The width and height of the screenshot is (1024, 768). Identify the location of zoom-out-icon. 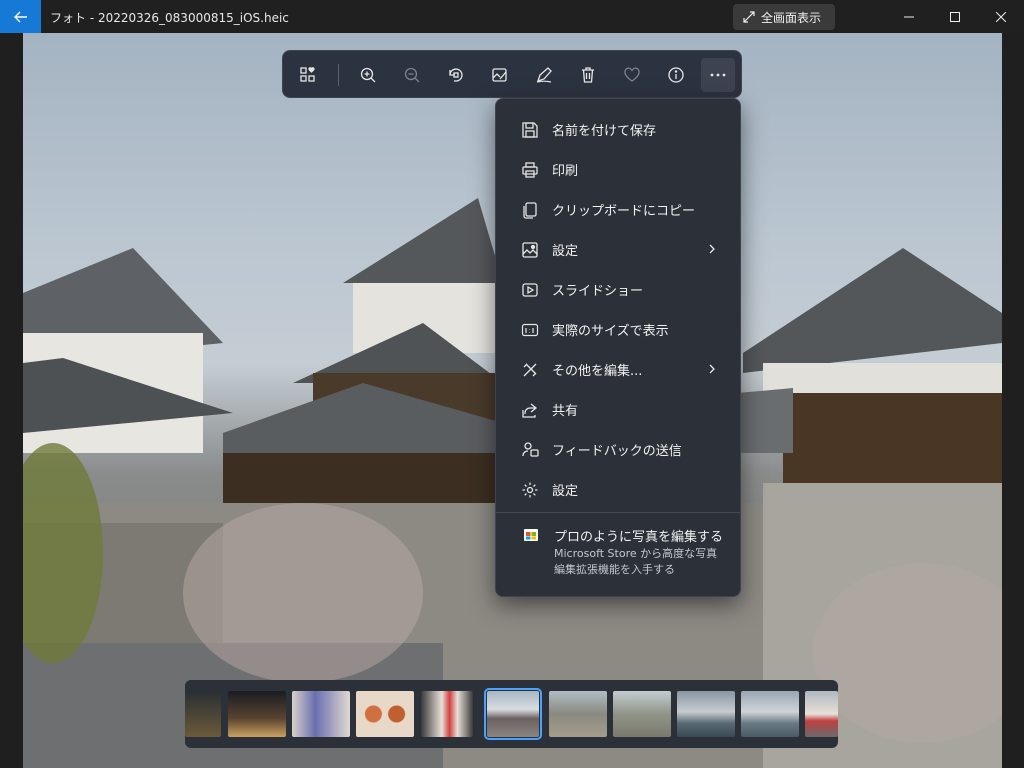
(412, 75).